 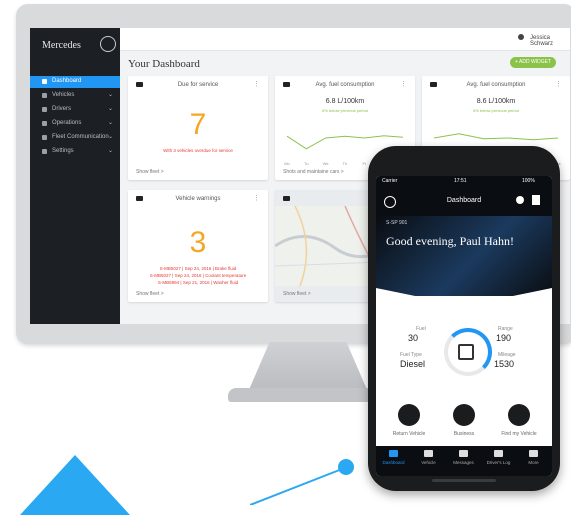 What do you see at coordinates (198, 150) in the screenshot?
I see `service-note: With 3 vehicles overdue for service` at bounding box center [198, 150].